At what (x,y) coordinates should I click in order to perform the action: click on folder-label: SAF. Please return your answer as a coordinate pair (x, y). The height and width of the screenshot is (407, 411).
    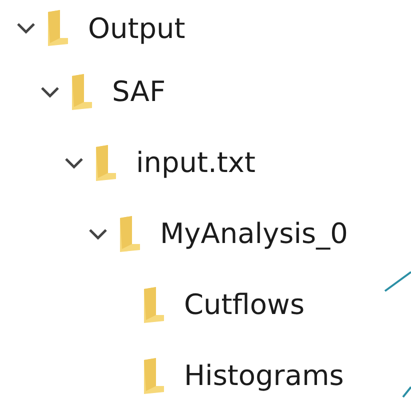
    Looking at the image, I should click on (139, 91).